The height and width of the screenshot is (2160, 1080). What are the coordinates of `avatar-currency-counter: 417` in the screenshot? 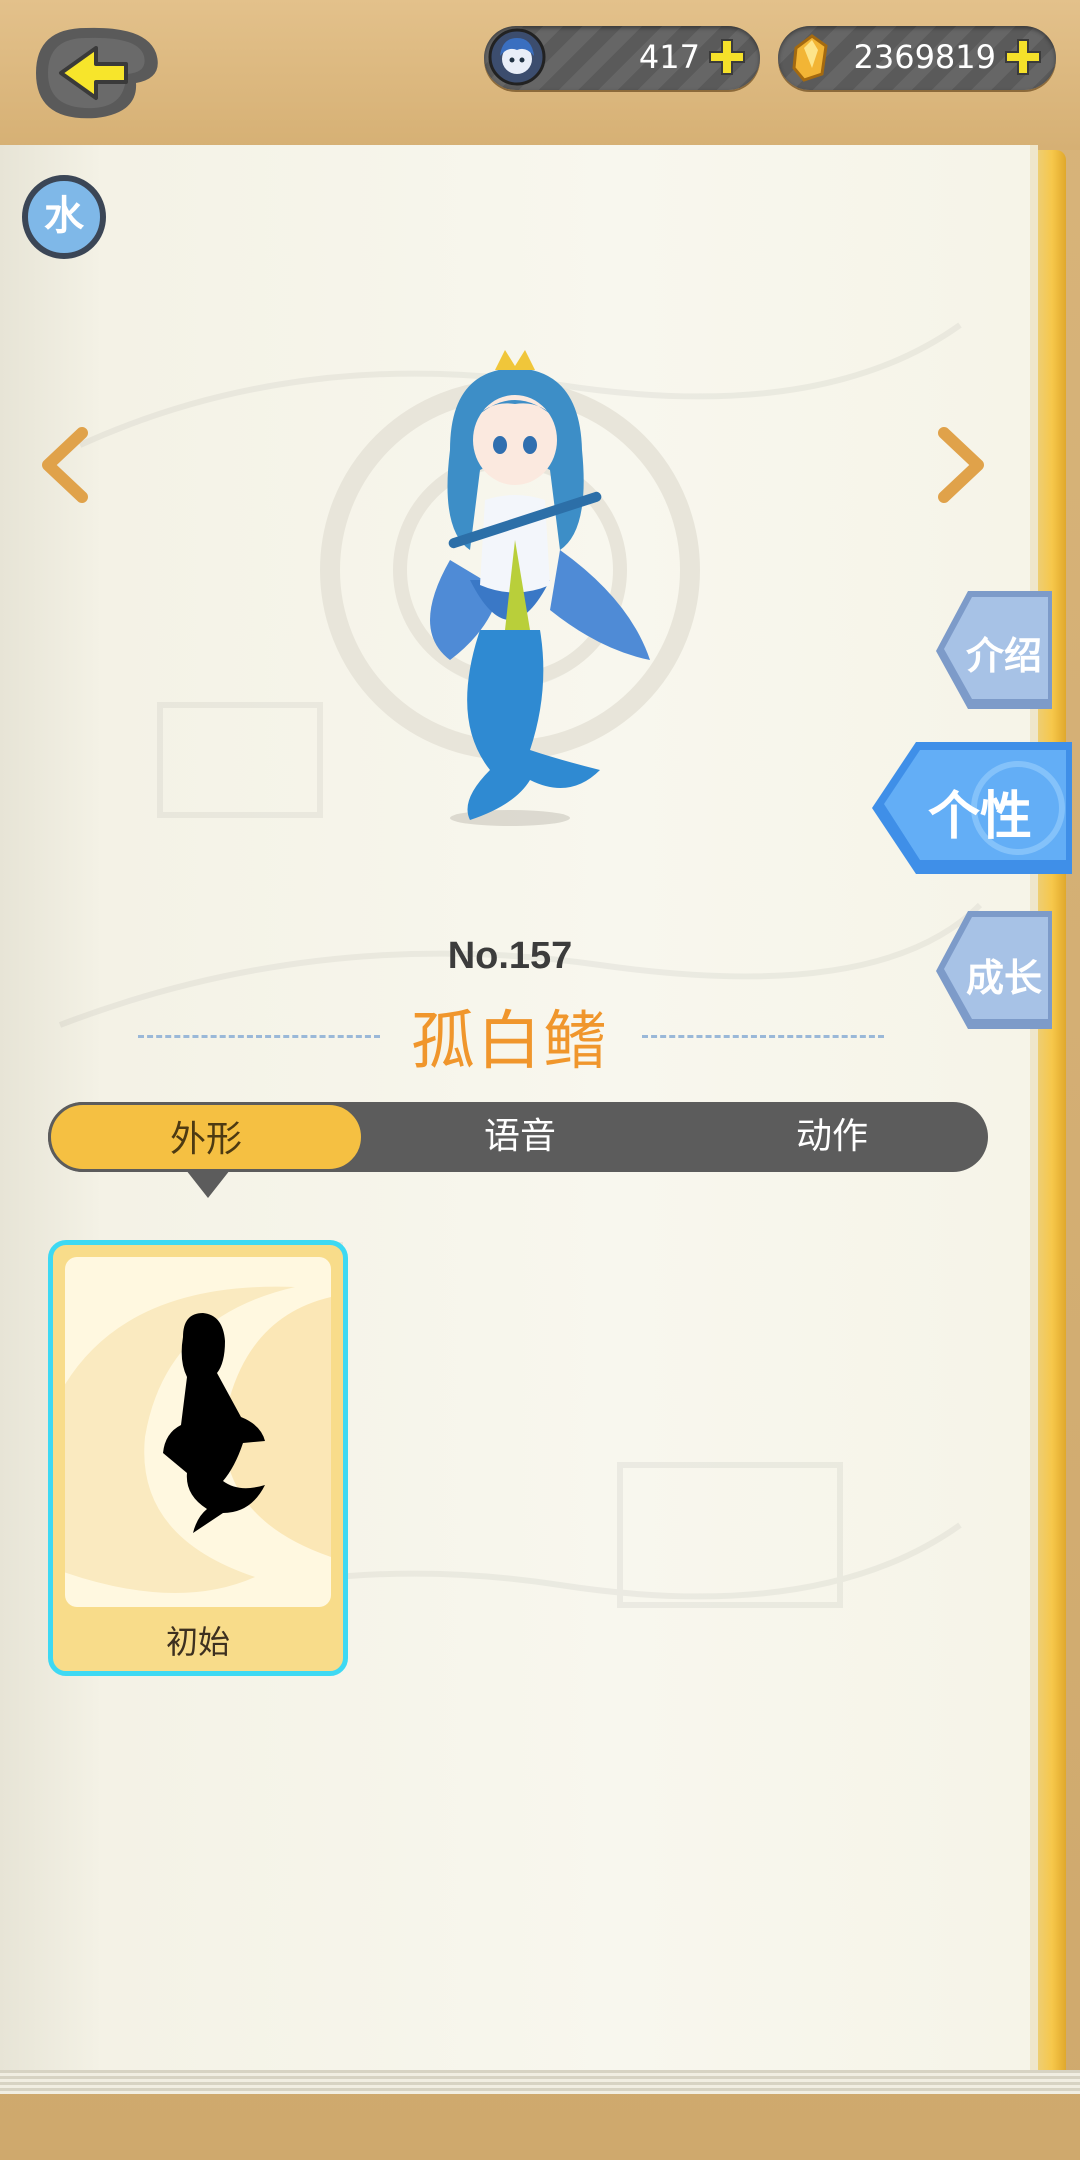 It's located at (622, 58).